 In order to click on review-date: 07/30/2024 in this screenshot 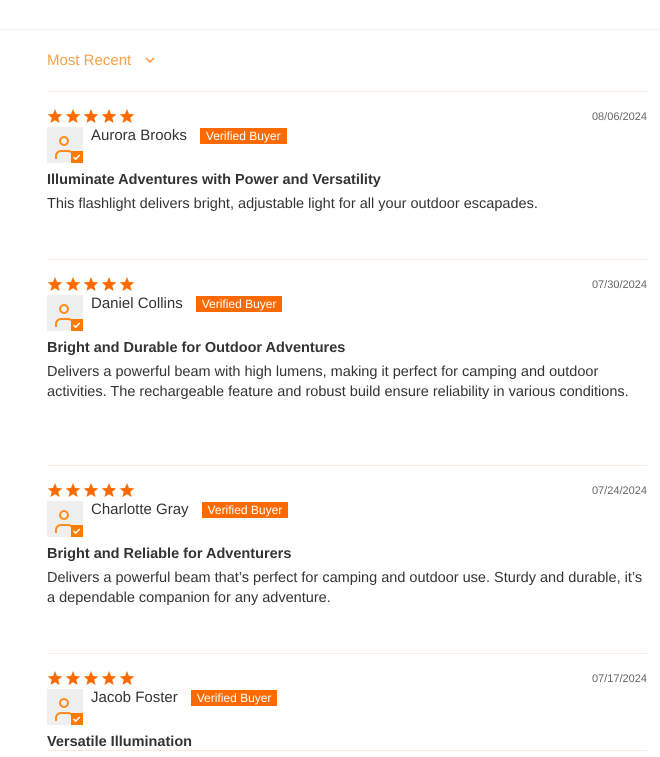, I will do `click(619, 284)`.